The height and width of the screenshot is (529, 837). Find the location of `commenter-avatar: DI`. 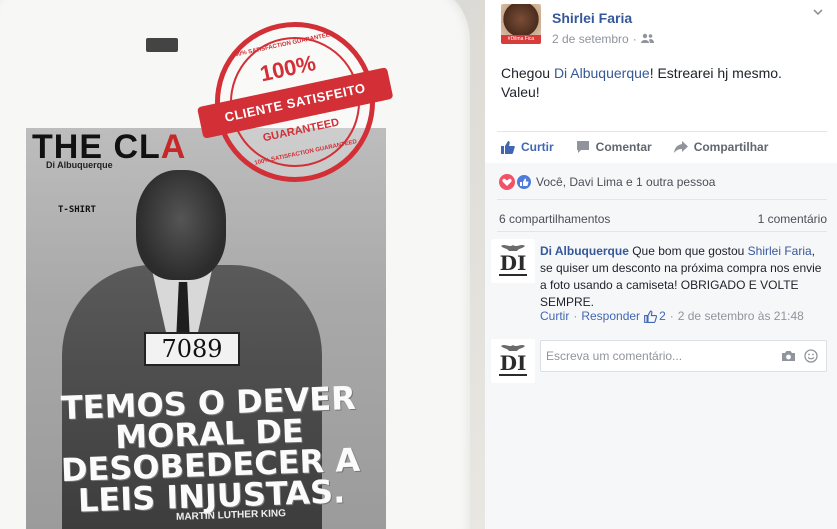

commenter-avatar: DI is located at coordinates (513, 261).